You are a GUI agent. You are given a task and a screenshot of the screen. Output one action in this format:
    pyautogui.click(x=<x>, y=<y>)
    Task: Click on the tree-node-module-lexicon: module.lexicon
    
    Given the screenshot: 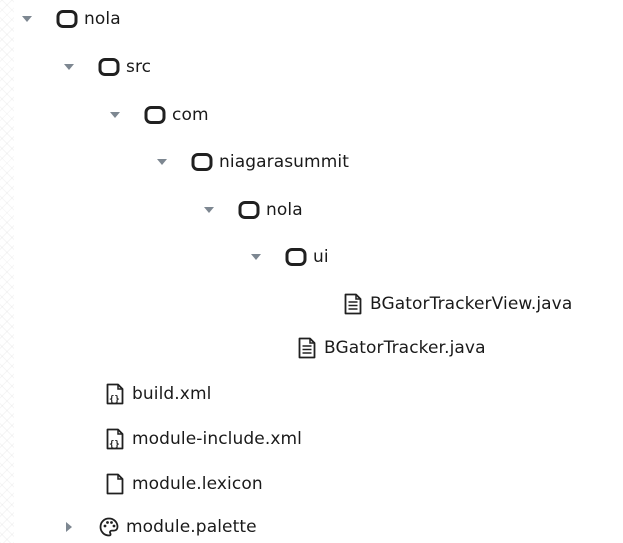 What is the action you would take?
    pyautogui.click(x=183, y=484)
    